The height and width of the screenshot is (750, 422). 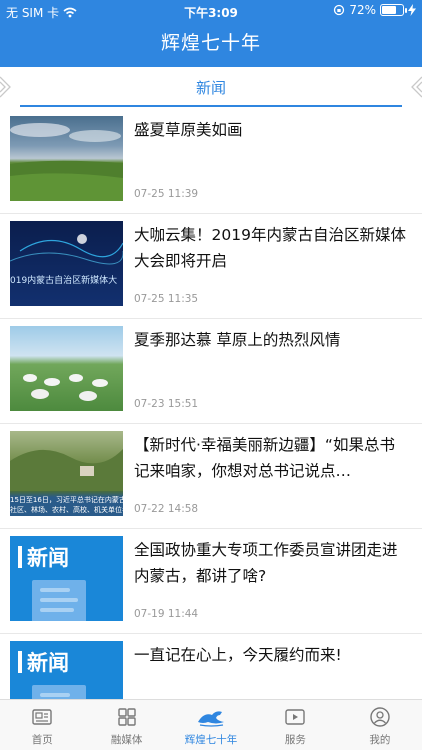 I want to click on battery-icon, so click(x=393, y=10).